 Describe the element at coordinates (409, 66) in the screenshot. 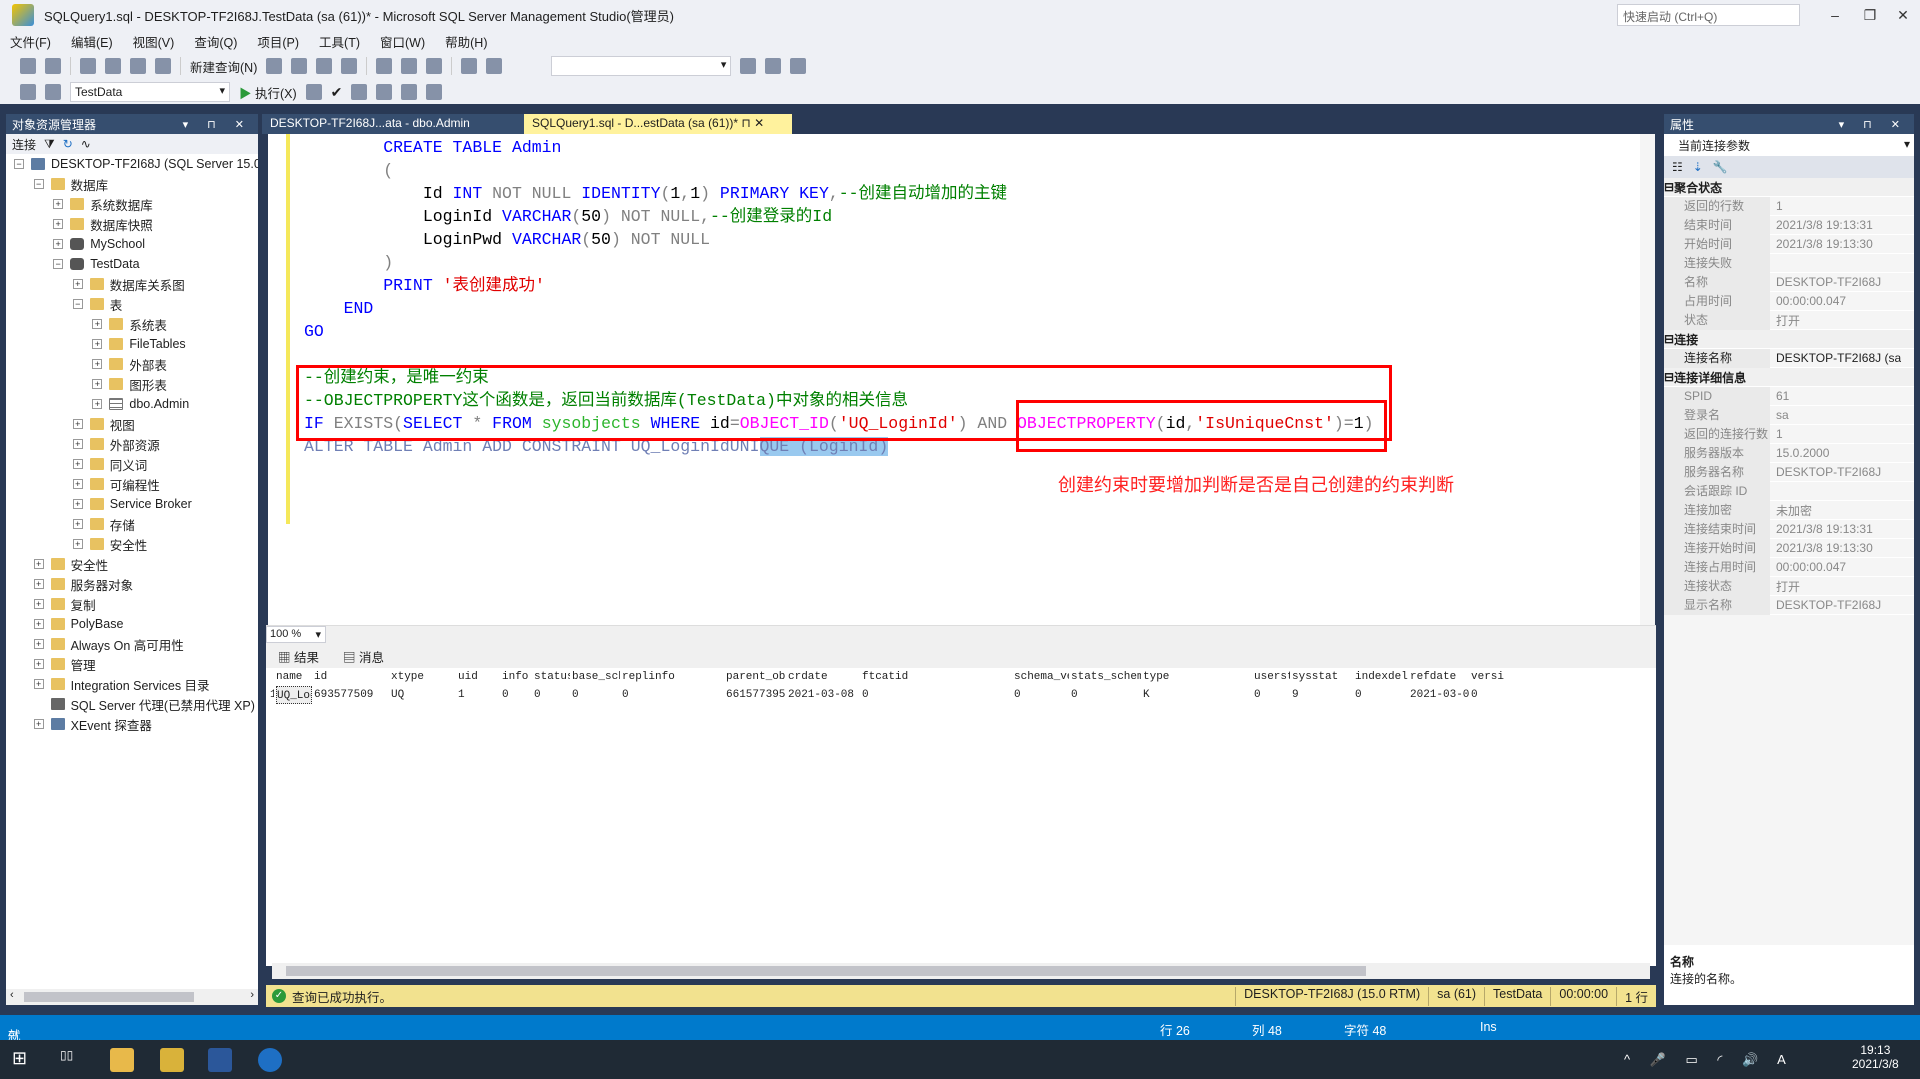

I see `copy-icon` at that location.